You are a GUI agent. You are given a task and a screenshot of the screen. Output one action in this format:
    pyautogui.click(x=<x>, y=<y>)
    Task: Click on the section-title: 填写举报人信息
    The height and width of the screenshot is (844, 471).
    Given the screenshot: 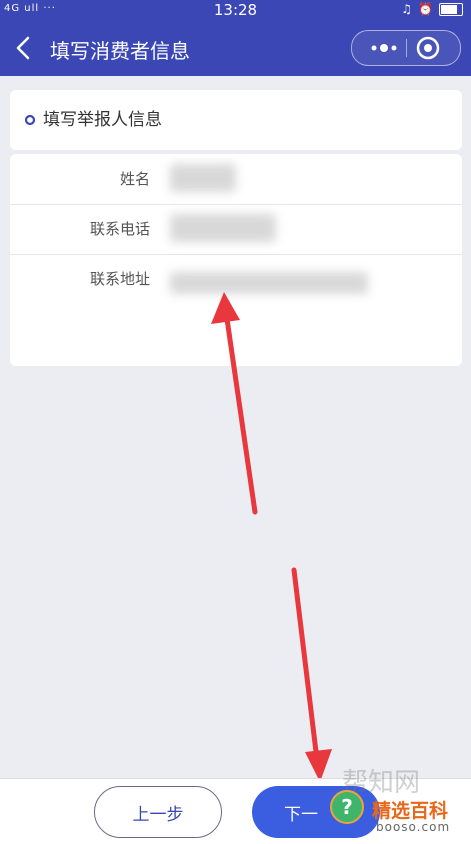 What is the action you would take?
    pyautogui.click(x=102, y=120)
    